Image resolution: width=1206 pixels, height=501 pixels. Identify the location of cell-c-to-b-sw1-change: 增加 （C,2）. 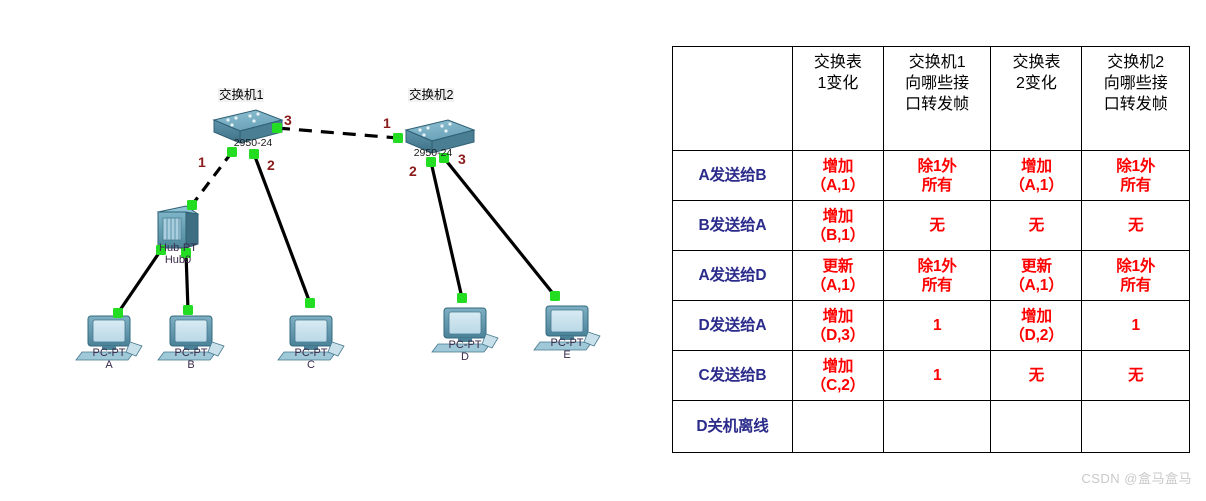
(837, 375).